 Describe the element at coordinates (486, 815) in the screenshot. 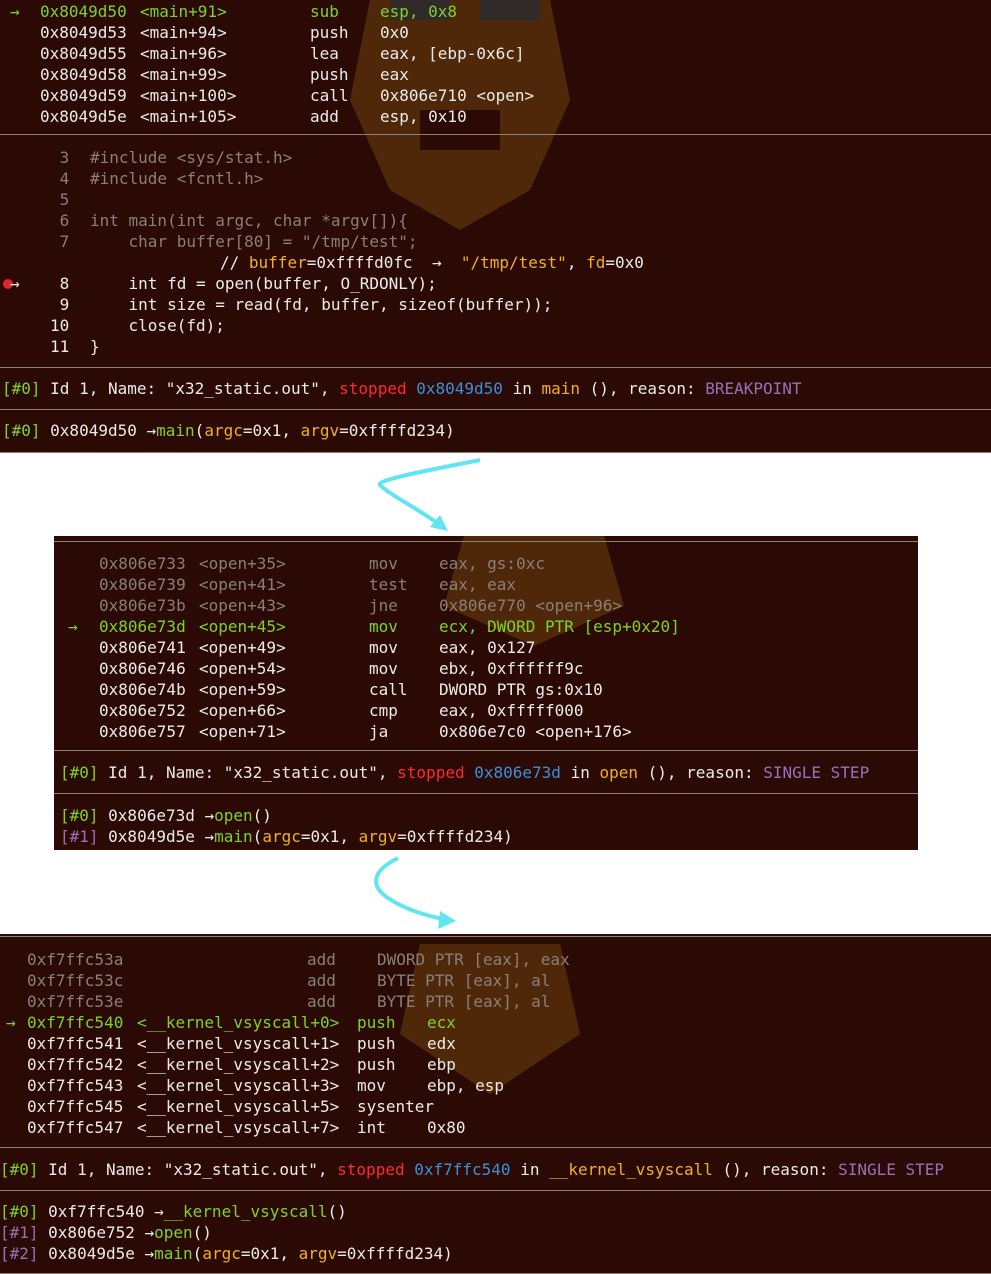

I see `backtrace-frame: [#0] 0x806e73d →open()` at that location.